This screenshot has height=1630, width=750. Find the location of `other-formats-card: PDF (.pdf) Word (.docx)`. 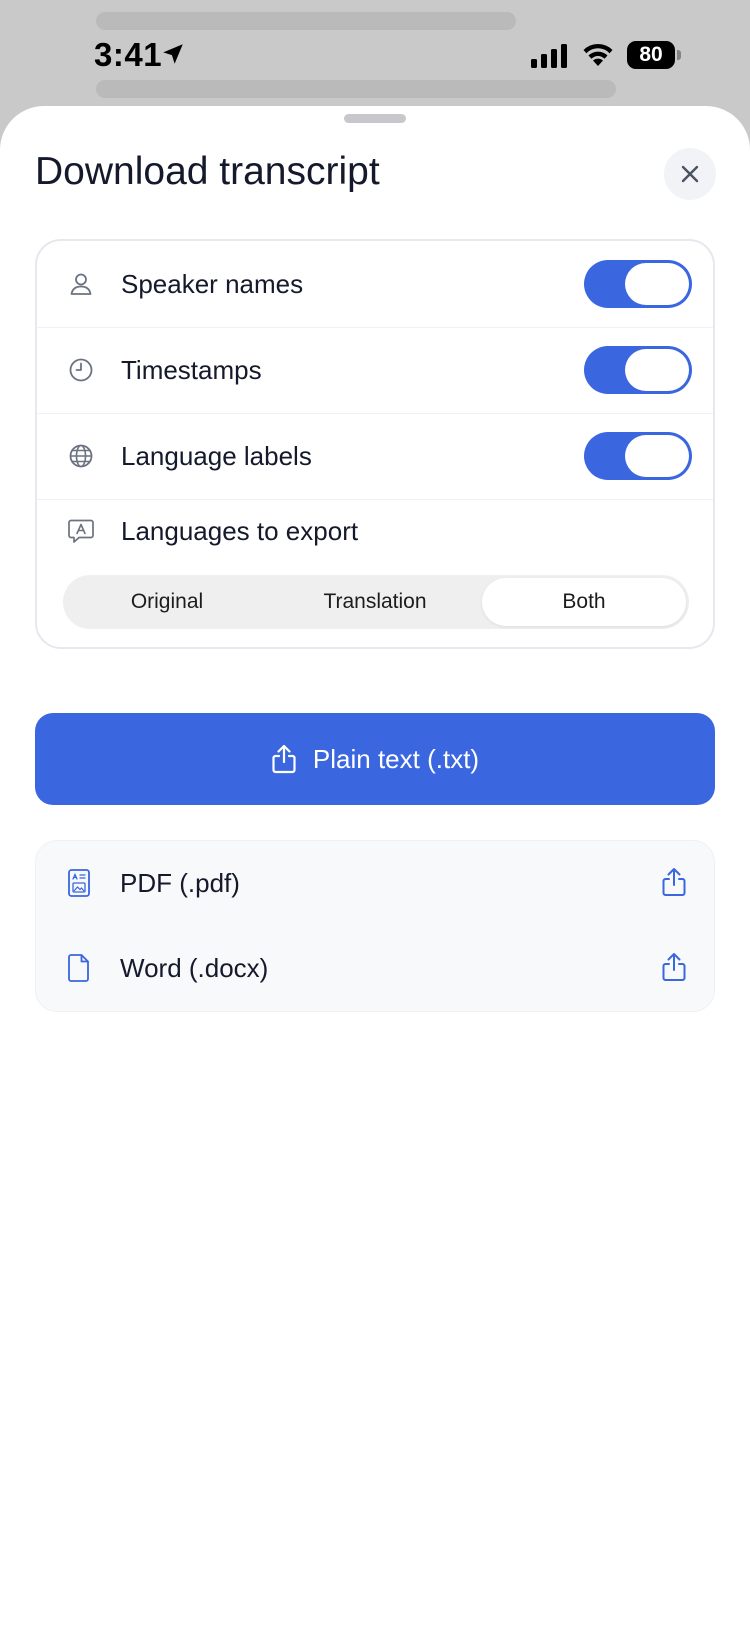

other-formats-card: PDF (.pdf) Word (.docx) is located at coordinates (375, 926).